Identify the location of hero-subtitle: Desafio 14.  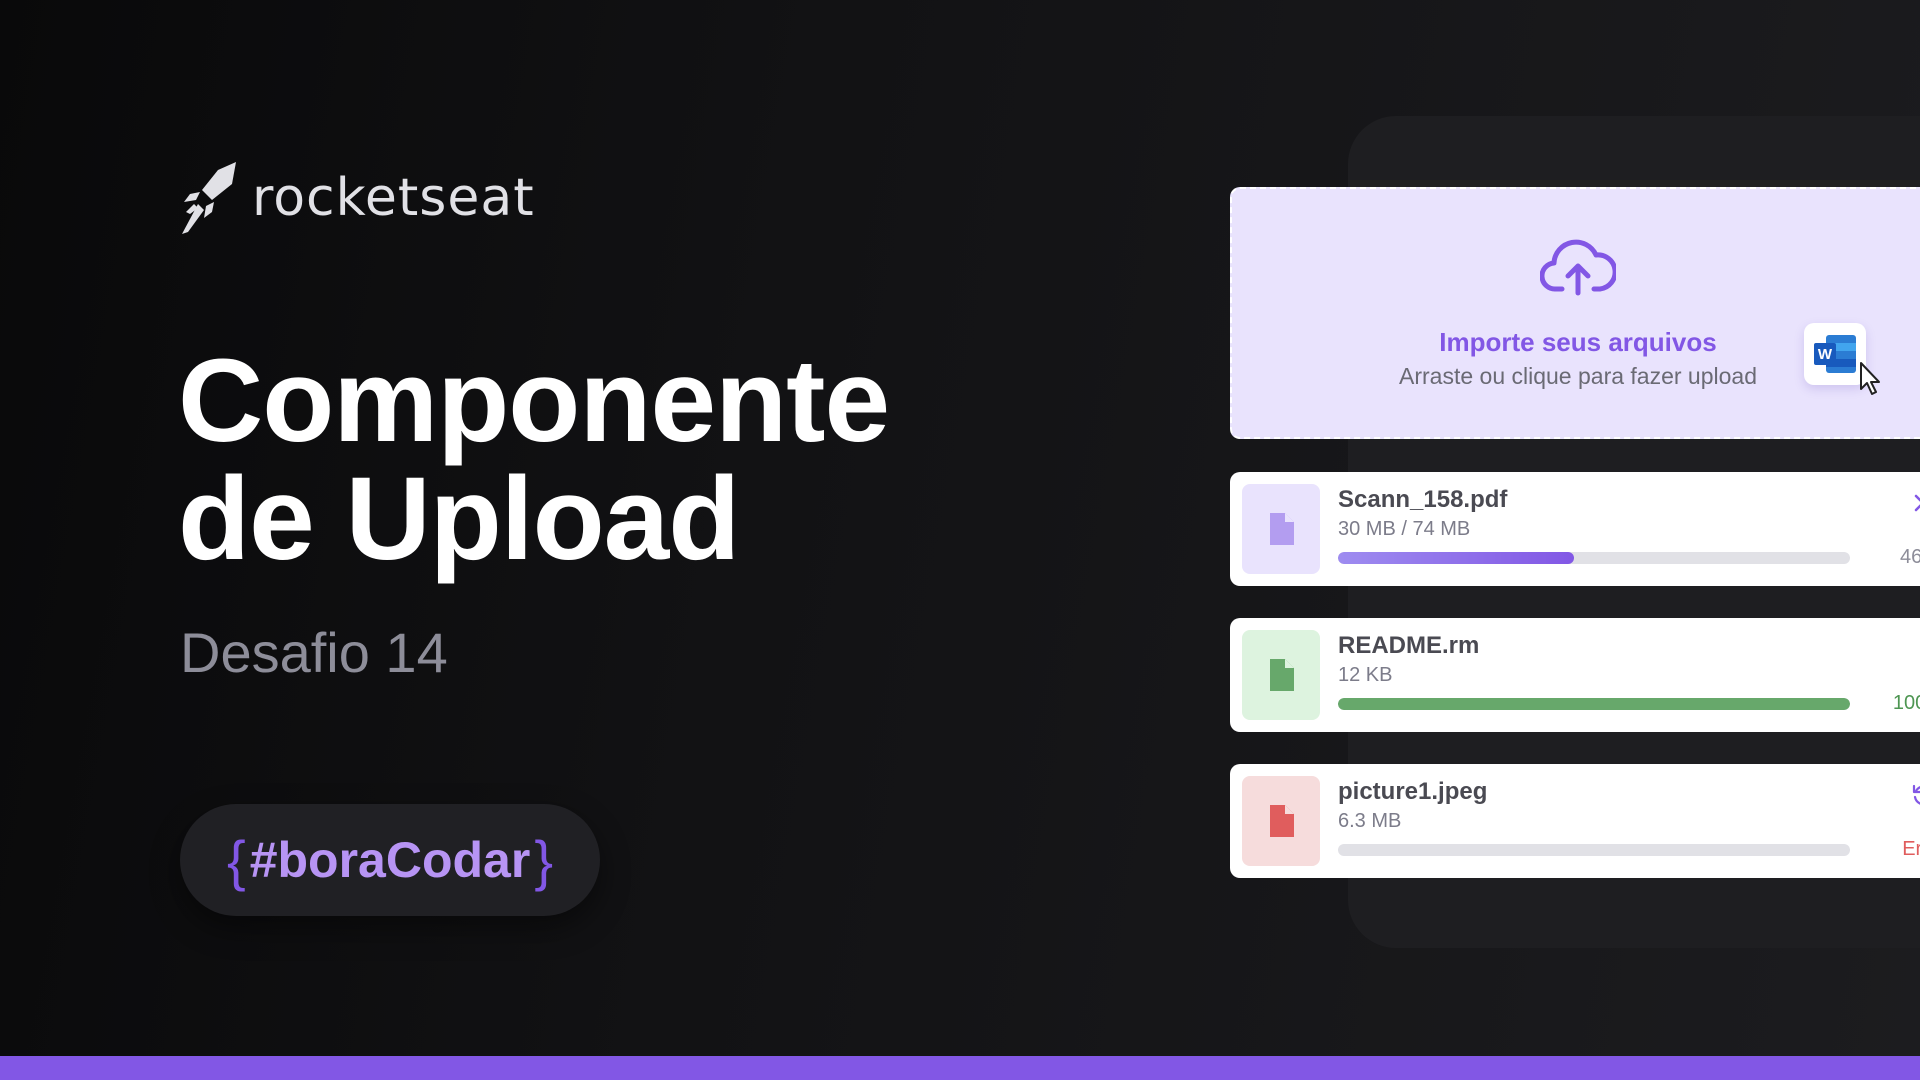
(314, 652).